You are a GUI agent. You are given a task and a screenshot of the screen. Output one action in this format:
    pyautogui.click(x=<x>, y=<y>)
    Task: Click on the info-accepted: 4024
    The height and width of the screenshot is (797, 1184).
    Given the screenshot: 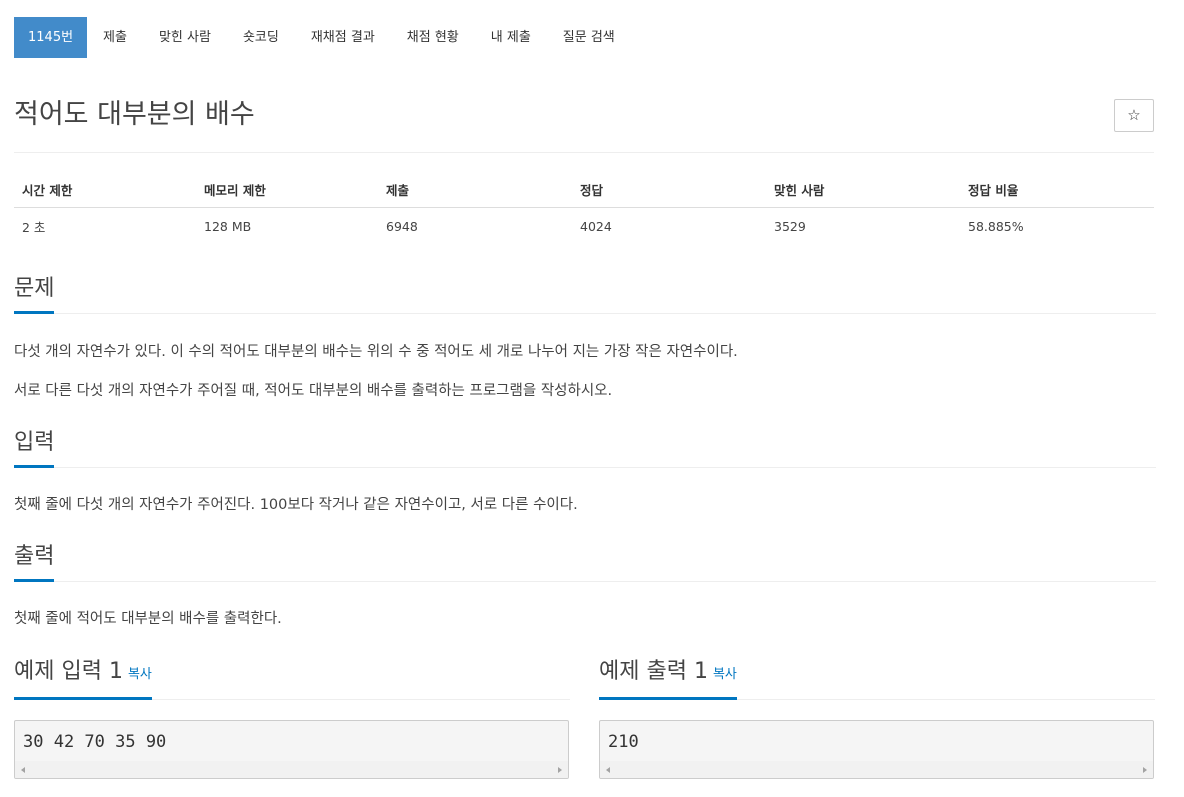 What is the action you would take?
    pyautogui.click(x=596, y=226)
    